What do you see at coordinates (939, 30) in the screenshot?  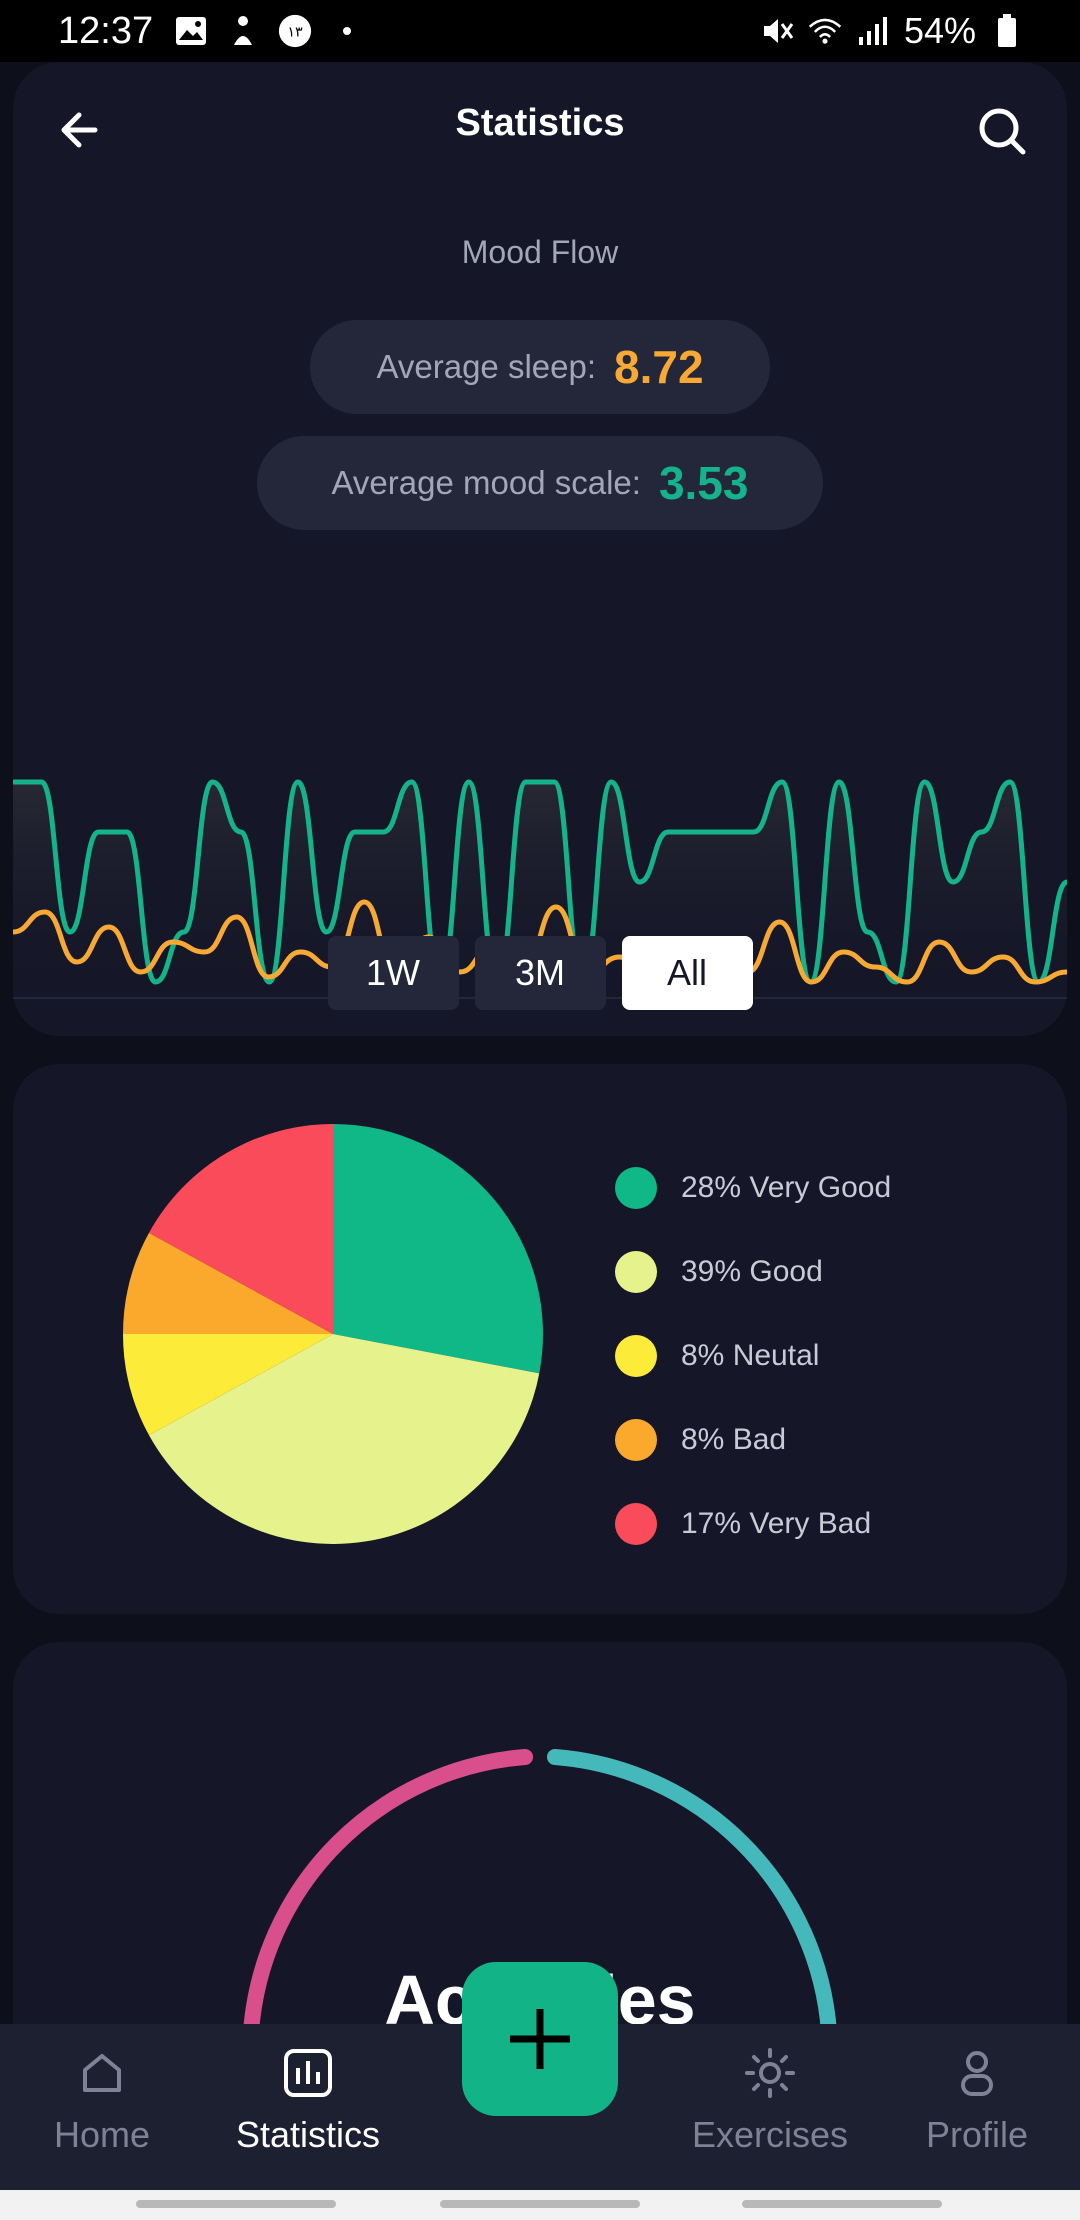 I see `battery-percent: 54%` at bounding box center [939, 30].